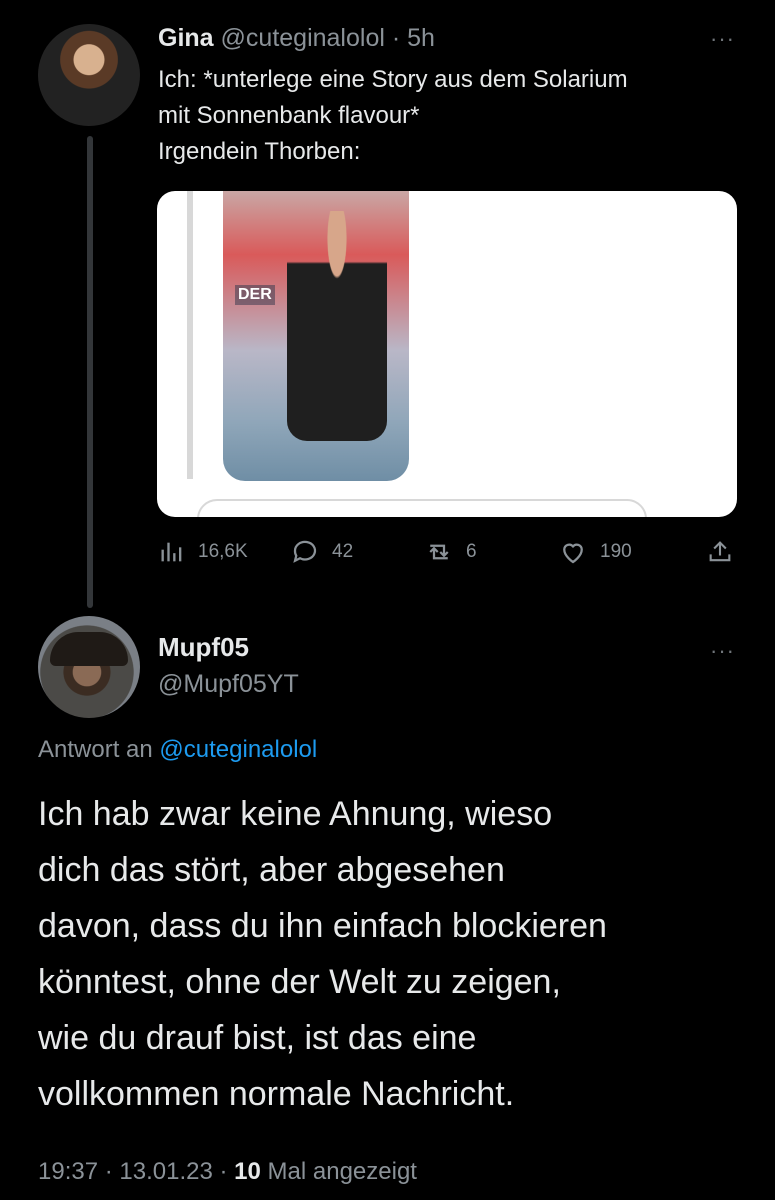 This screenshot has height=1200, width=775. Describe the element at coordinates (422, 508) in the screenshot. I see `media-input-outline` at that location.